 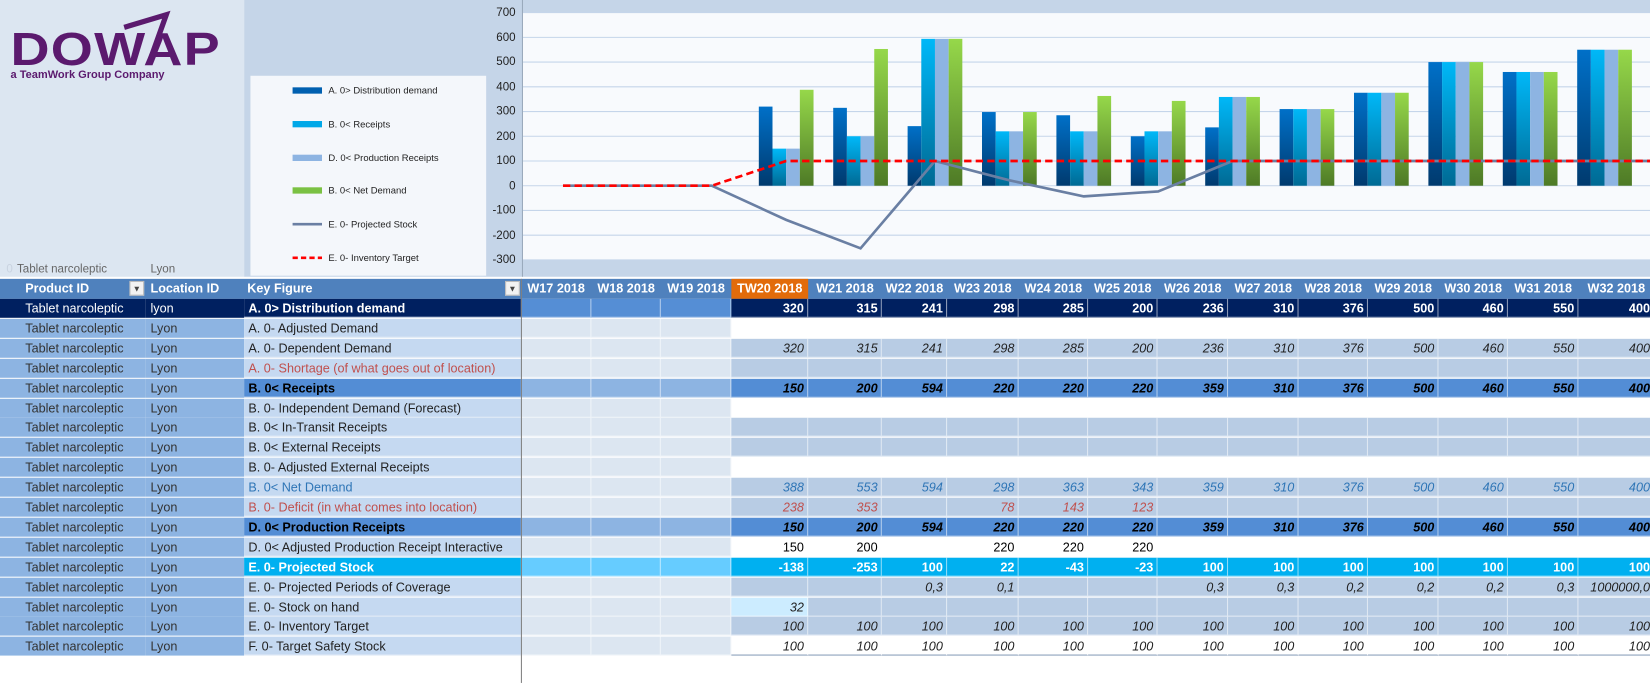 What do you see at coordinates (845, 487) in the screenshot?
I see `value-cell: 553` at bounding box center [845, 487].